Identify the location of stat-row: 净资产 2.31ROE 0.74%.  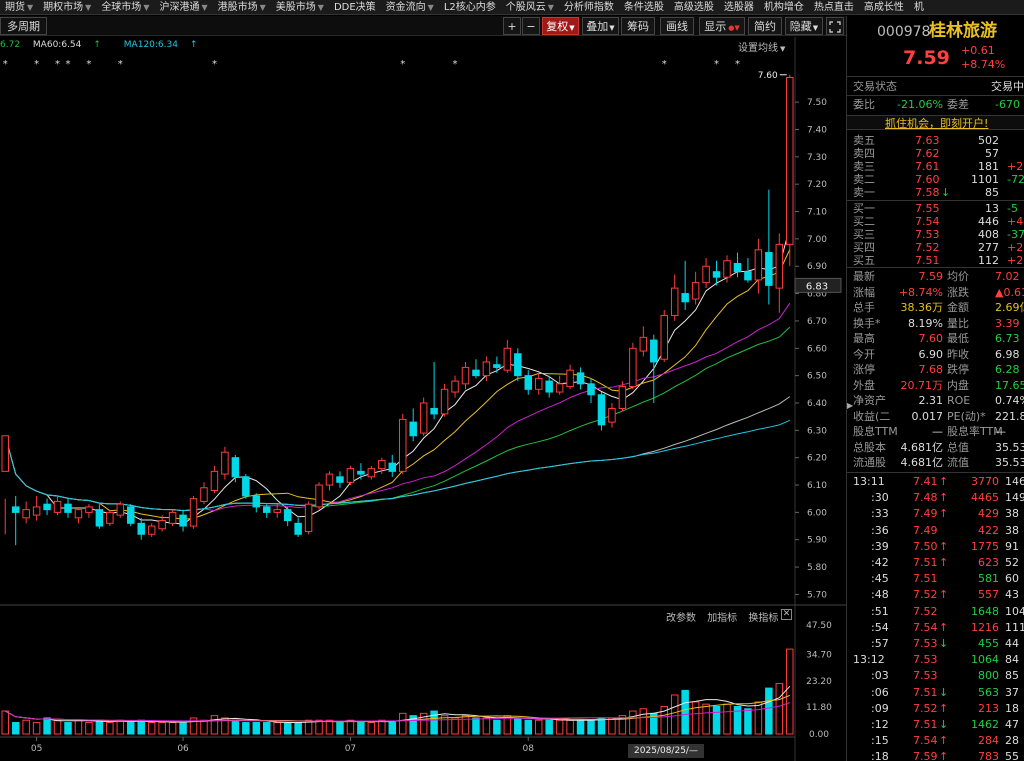
(935, 400).